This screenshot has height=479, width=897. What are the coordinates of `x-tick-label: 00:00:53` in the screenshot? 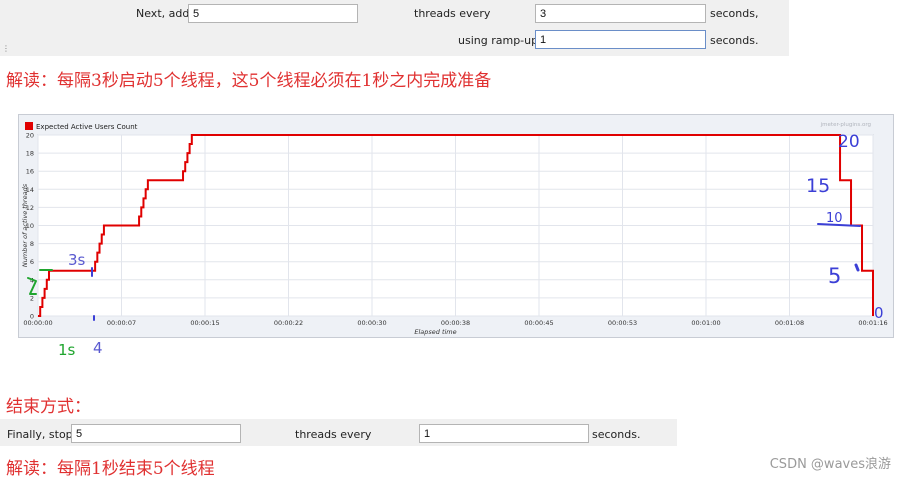 It's located at (622, 323).